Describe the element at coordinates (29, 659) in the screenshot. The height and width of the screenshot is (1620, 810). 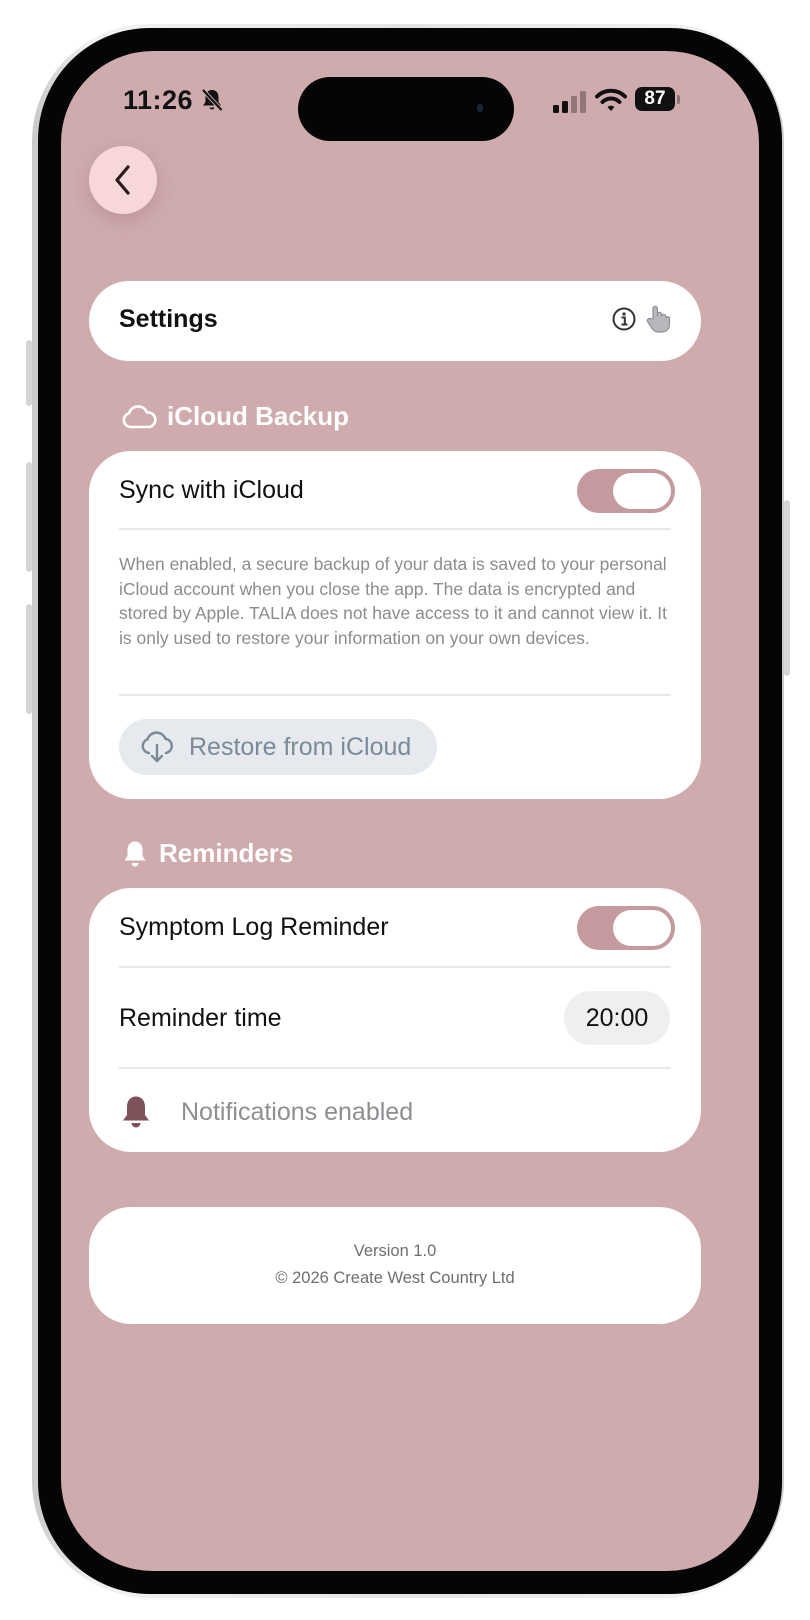
I see `volume-down-button` at that location.